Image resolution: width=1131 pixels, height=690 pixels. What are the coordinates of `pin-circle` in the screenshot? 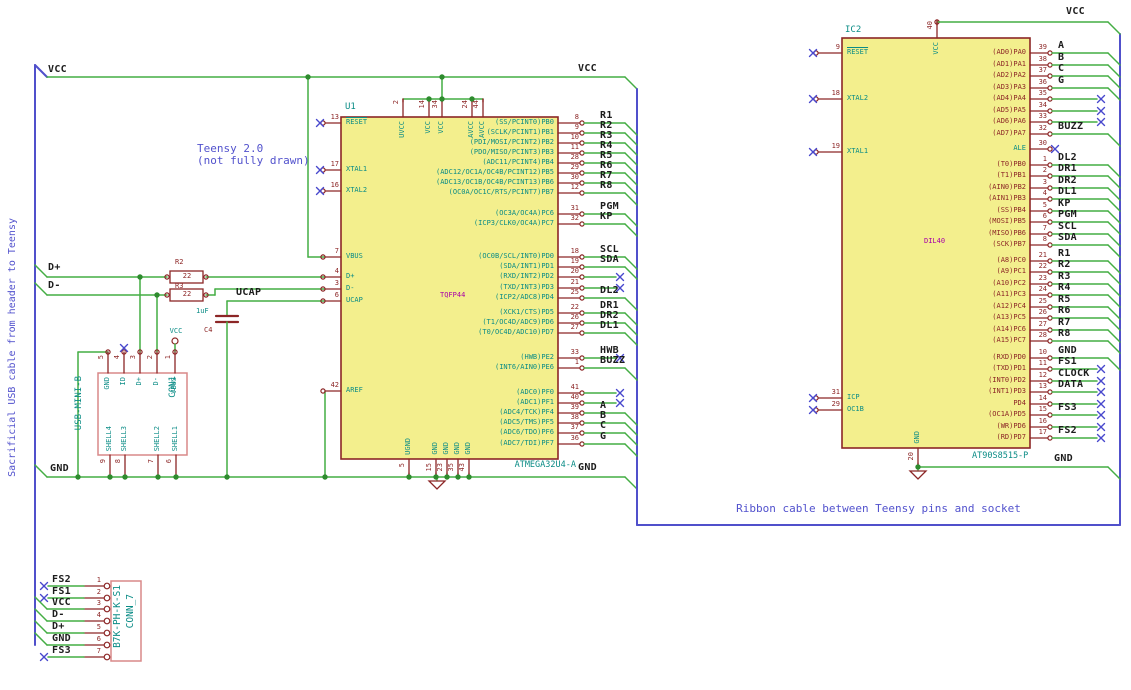 It's located at (107, 609).